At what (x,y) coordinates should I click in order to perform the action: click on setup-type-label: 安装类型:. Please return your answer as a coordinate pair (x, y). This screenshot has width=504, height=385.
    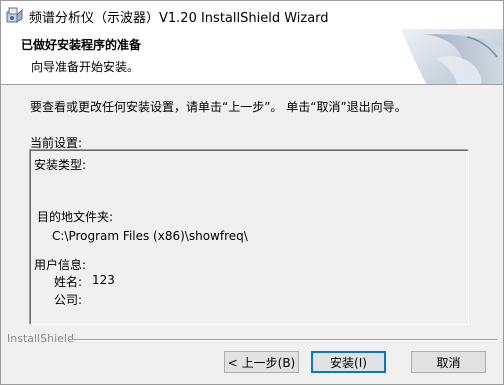
    Looking at the image, I should click on (60, 165).